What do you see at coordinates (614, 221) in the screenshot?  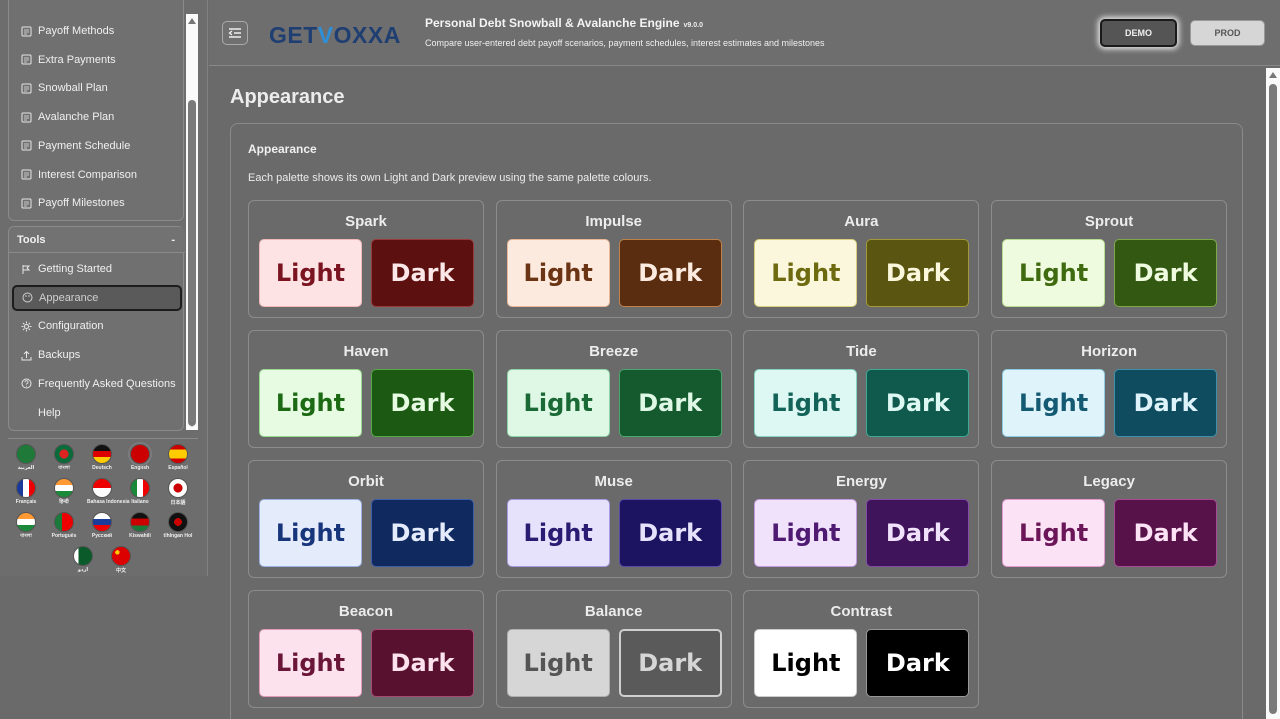 I see `palette-name: Impulse` at bounding box center [614, 221].